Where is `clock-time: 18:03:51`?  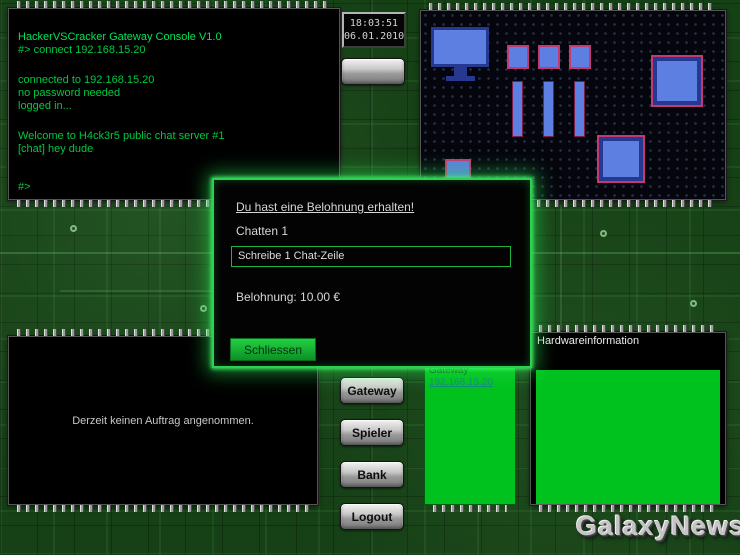 clock-time: 18:03:51 is located at coordinates (374, 23).